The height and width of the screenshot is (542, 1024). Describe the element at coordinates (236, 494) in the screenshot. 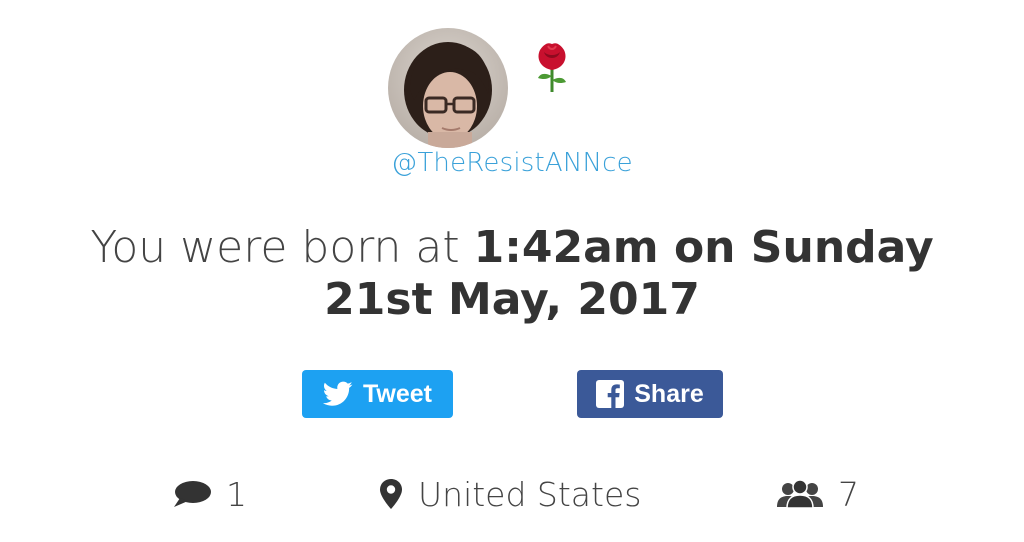

I see `comments-count: 1` at that location.